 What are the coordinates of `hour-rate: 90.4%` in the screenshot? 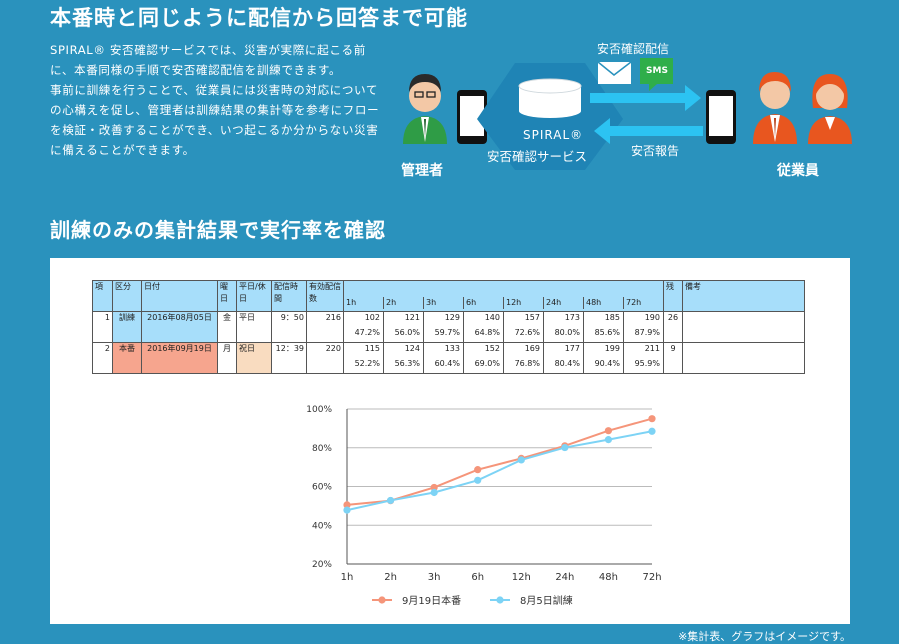 It's located at (603, 365).